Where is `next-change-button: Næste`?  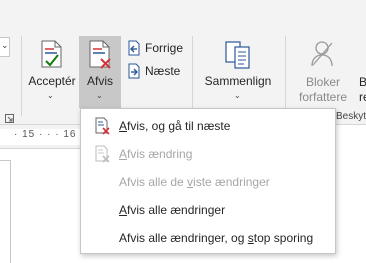 next-change-button: Næste is located at coordinates (155, 71).